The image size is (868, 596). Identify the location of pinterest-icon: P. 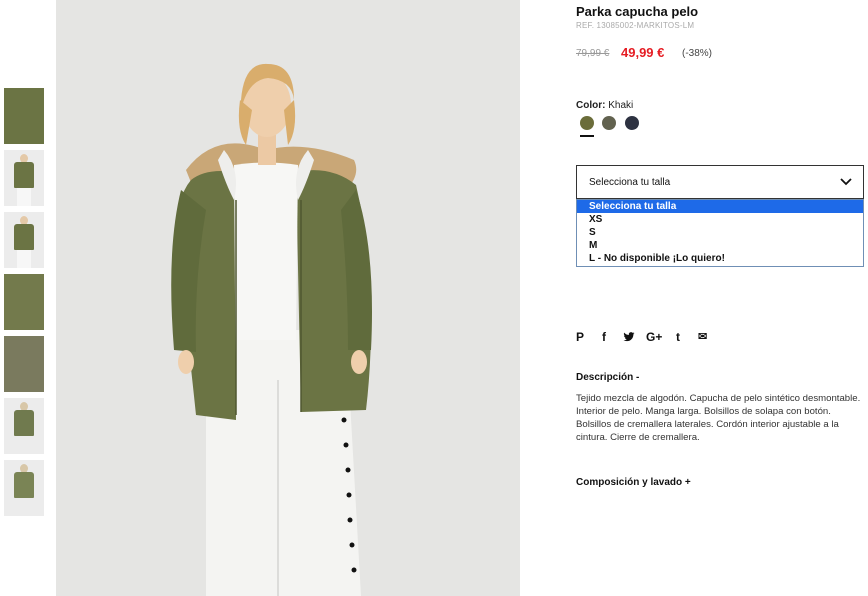
(580, 337).